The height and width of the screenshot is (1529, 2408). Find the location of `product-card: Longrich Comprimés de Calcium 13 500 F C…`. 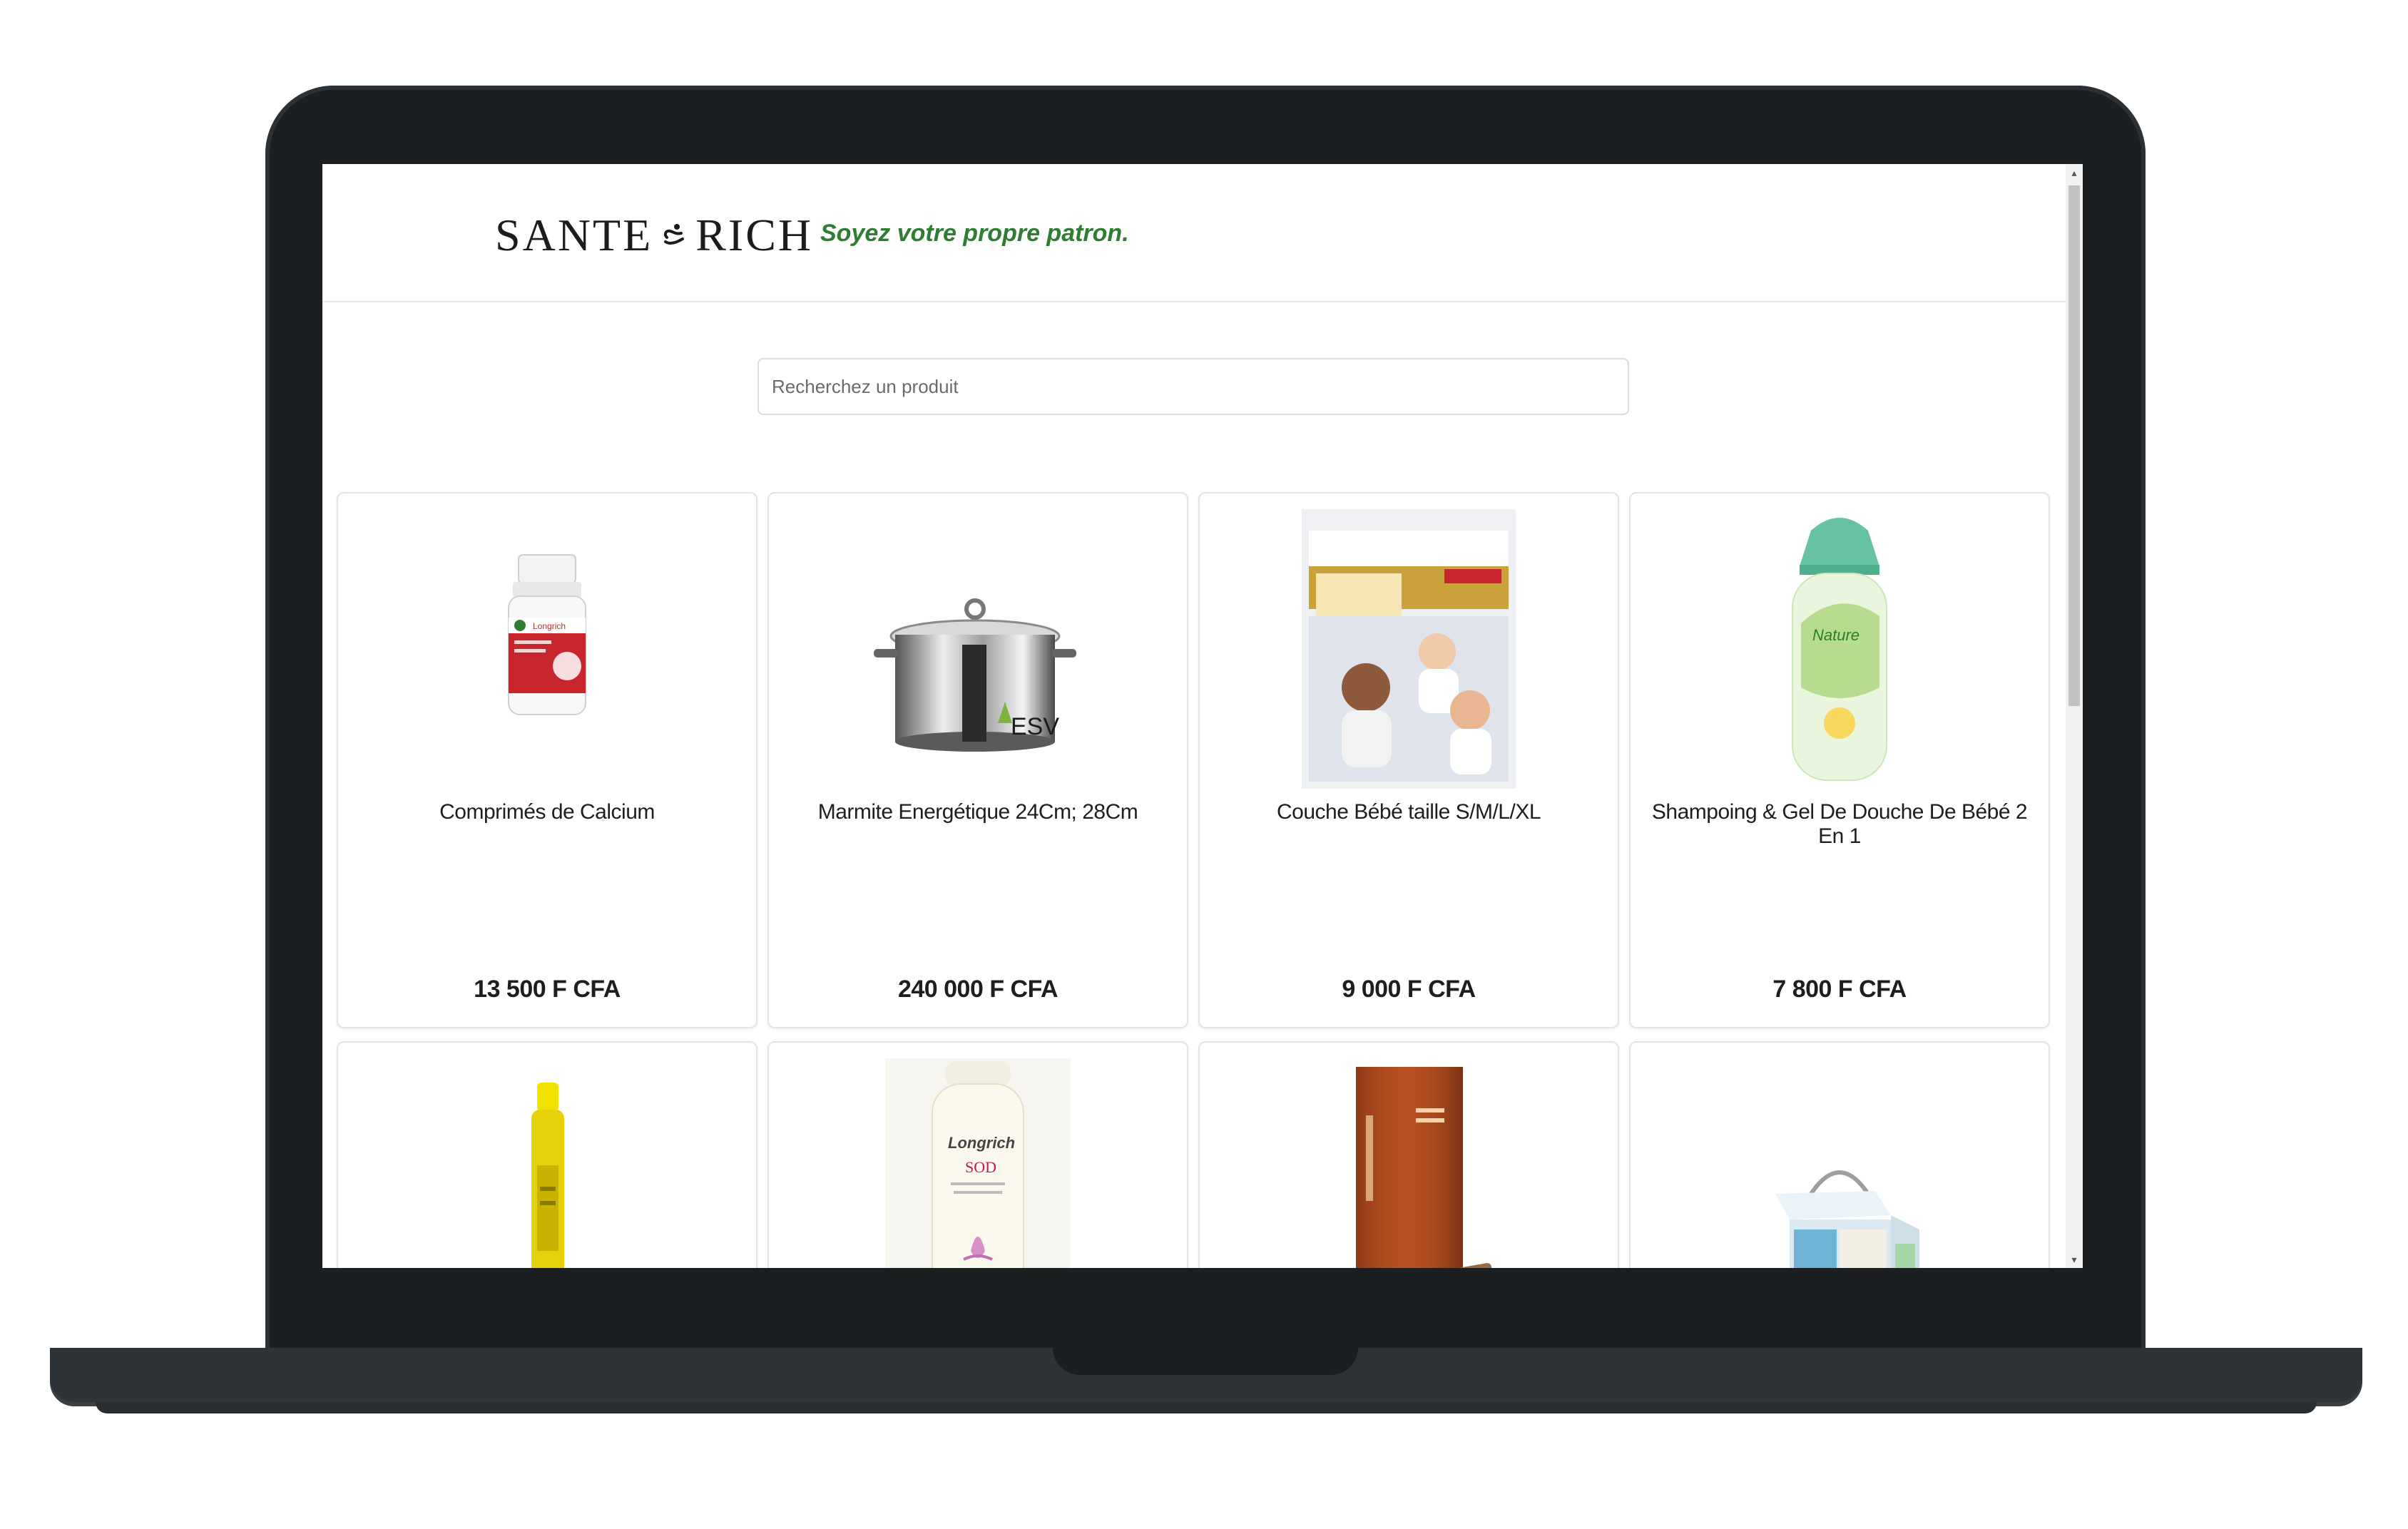

product-card: Longrich Comprimés de Calcium 13 500 F C… is located at coordinates (547, 760).